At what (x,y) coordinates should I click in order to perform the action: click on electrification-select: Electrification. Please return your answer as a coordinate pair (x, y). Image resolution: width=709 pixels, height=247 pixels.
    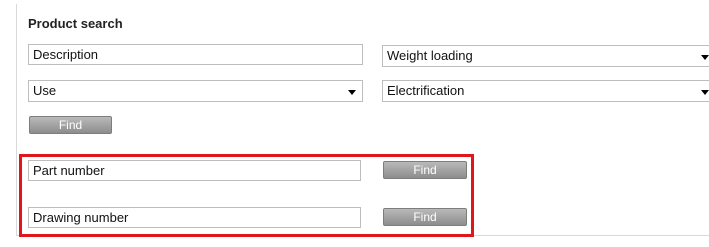
    Looking at the image, I should click on (545, 91).